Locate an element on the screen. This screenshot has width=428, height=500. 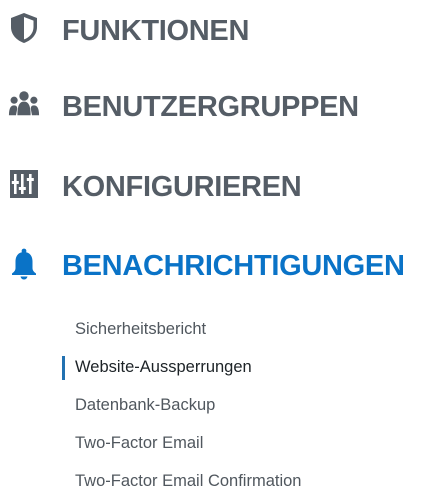
shield-icon is located at coordinates (24, 28).